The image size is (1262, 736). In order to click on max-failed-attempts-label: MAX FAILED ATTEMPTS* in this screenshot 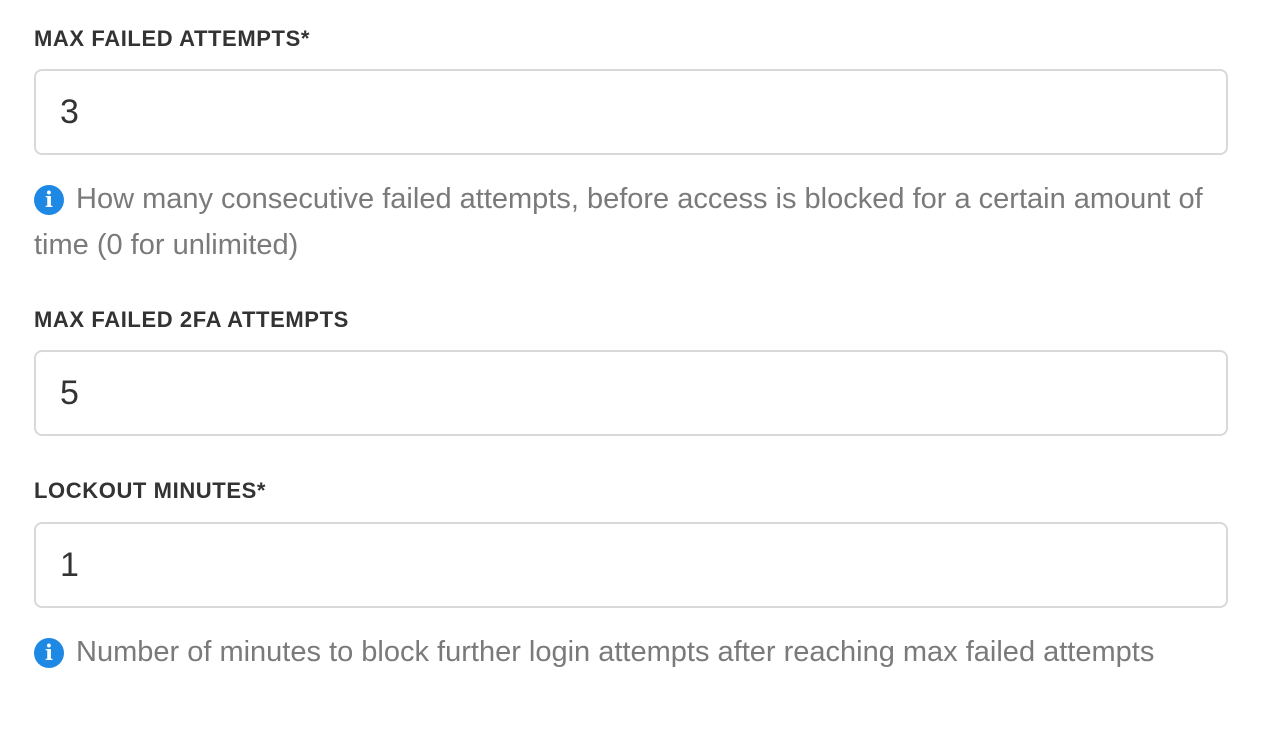, I will do `click(172, 38)`.